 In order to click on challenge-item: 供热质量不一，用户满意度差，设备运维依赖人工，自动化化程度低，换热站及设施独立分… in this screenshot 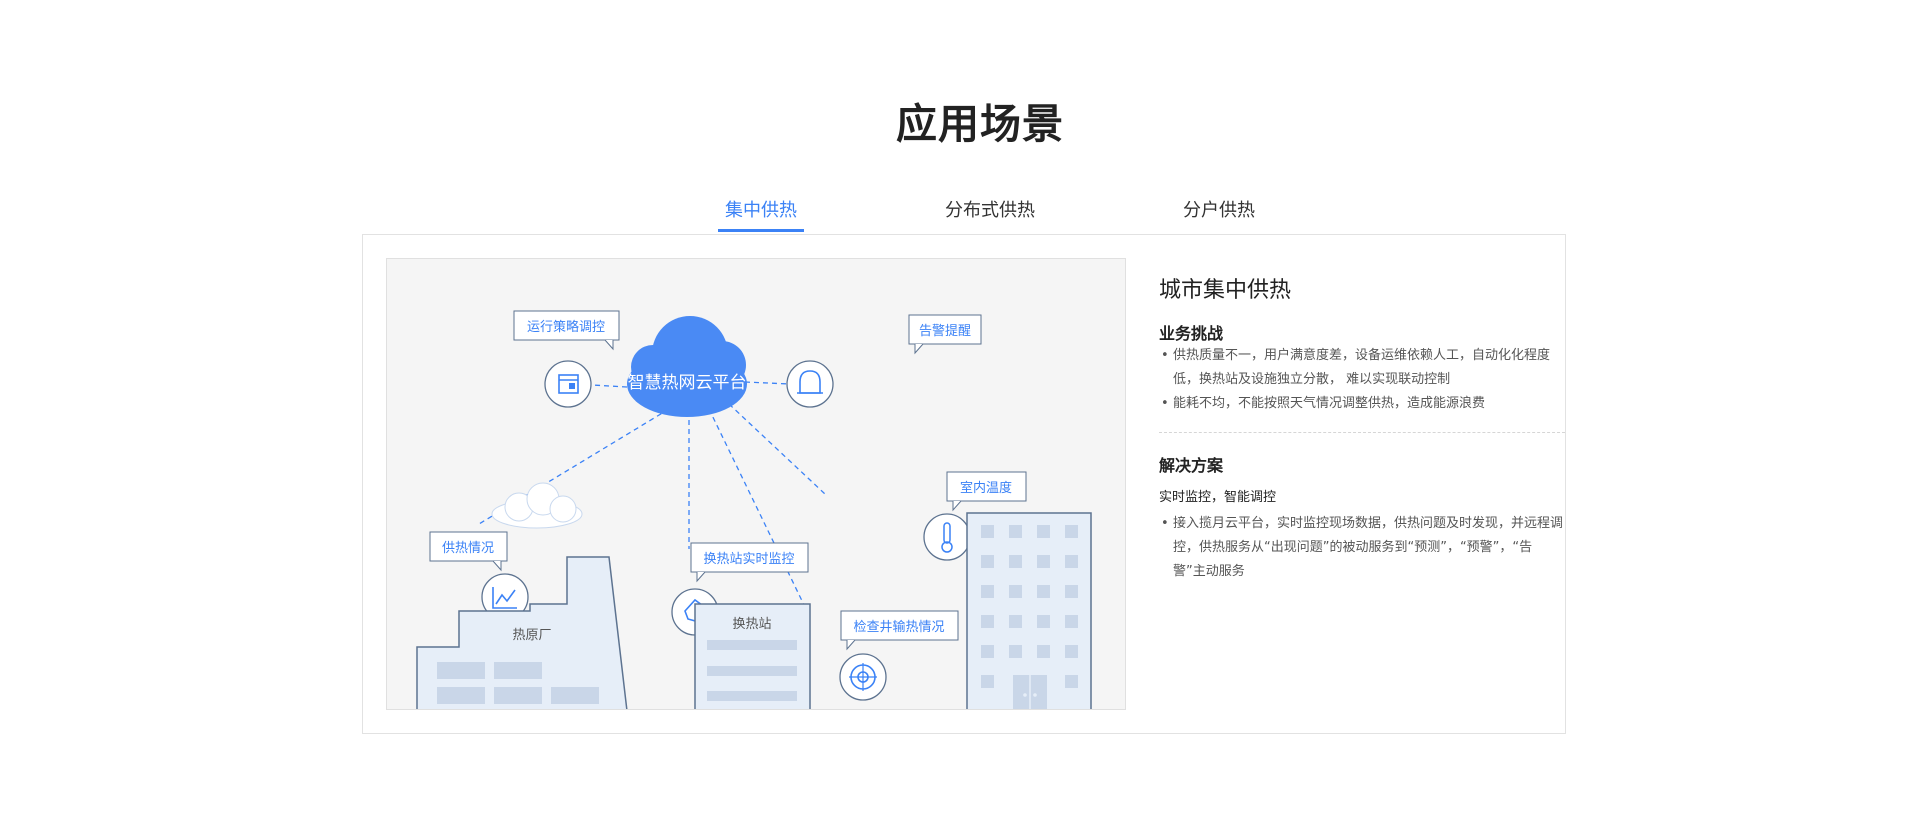, I will do `click(1361, 368)`.